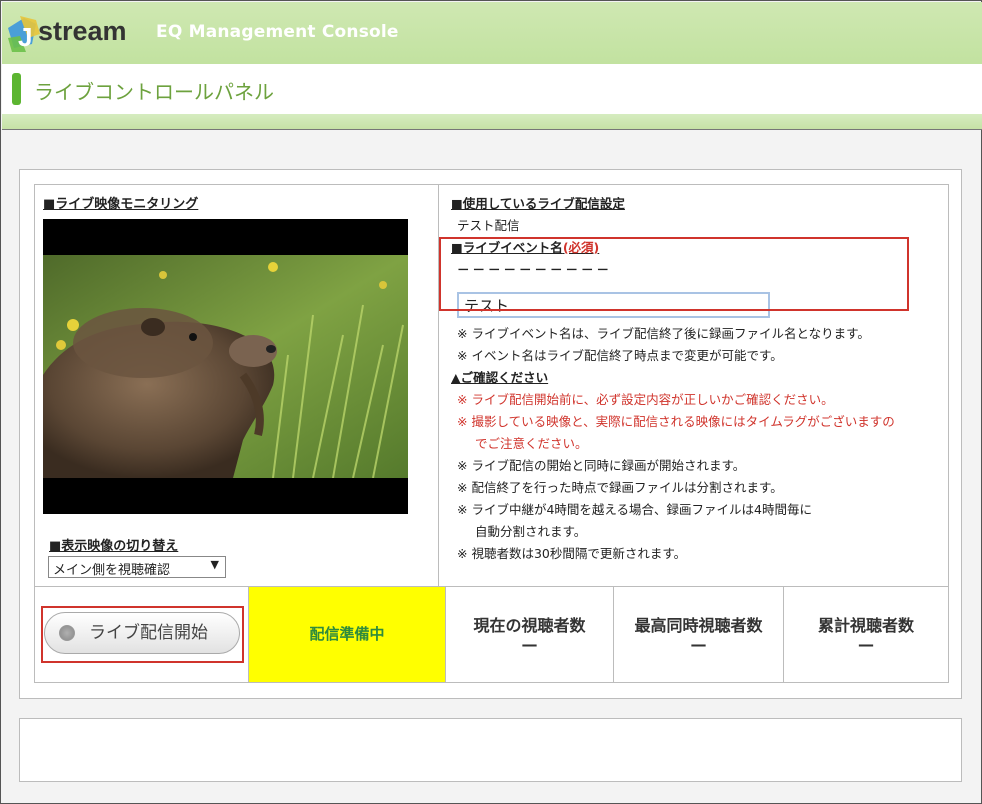  Describe the element at coordinates (634, 509) in the screenshot. I see `info-4hour-split-line1: ※ ライブ中継が4時間を越える場合、録画ファイルは4時間毎に` at that location.